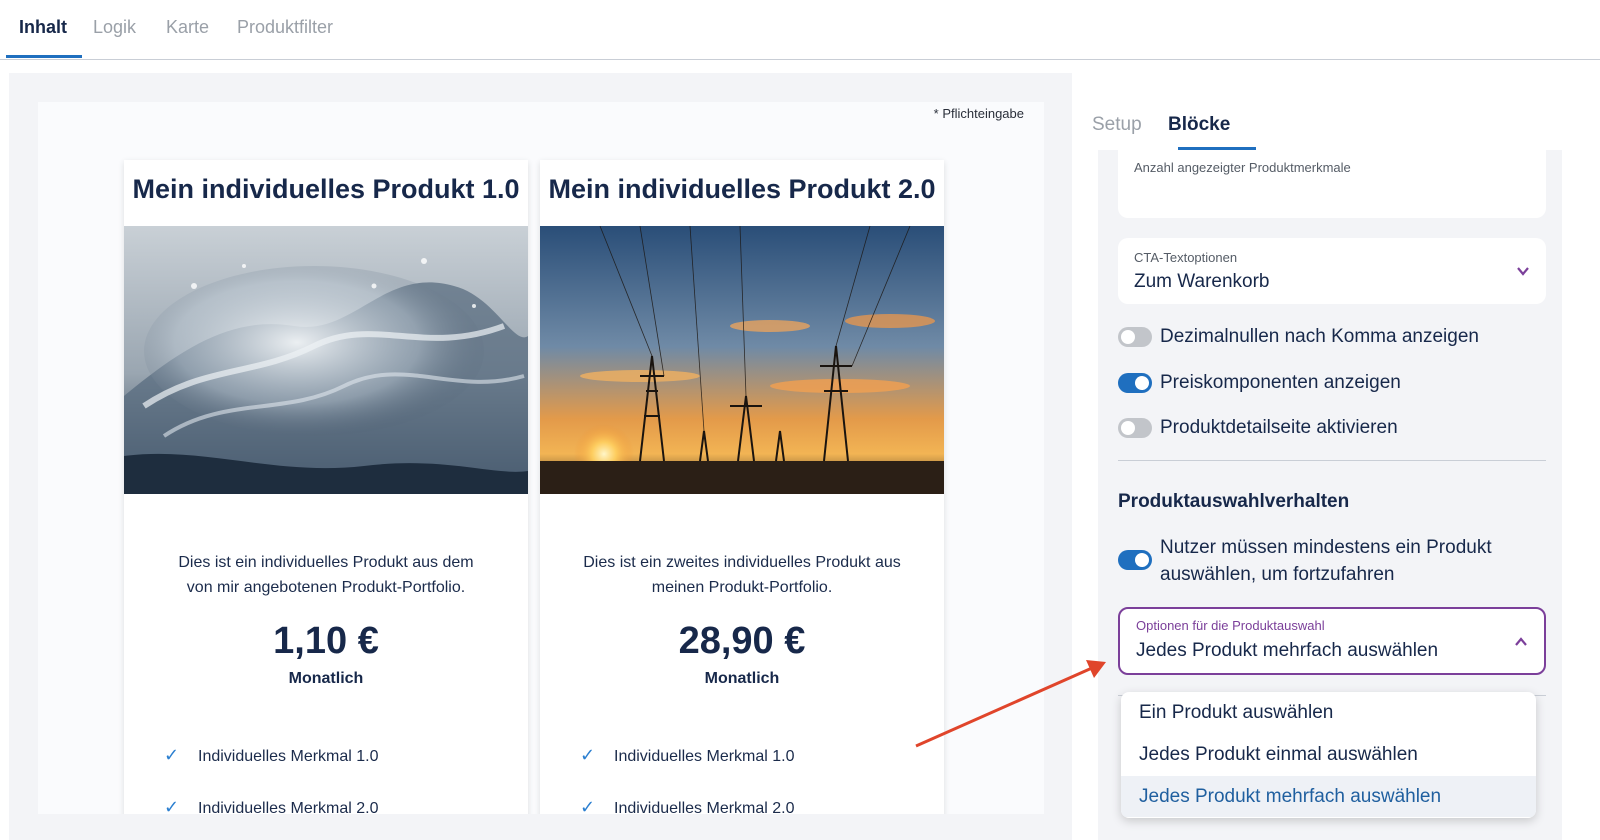  Describe the element at coordinates (285, 27) in the screenshot. I see `tab-produktfilter: Produktfilter` at that location.